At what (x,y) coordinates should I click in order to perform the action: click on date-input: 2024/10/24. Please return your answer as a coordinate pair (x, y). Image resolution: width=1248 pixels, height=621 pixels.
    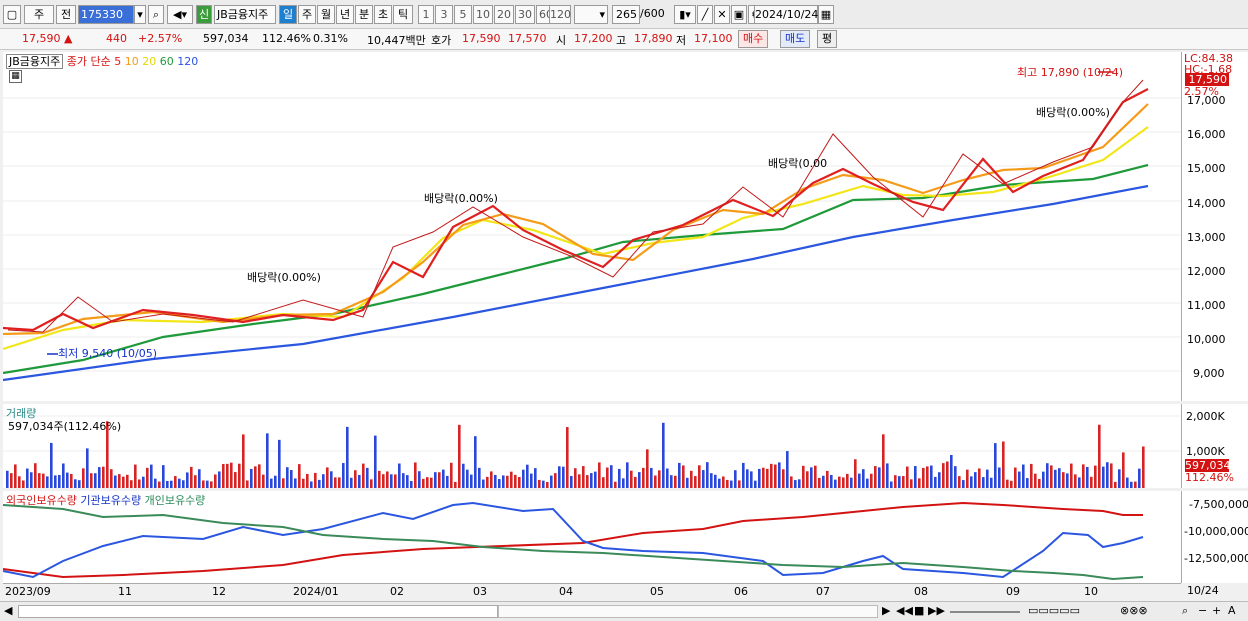
    Looking at the image, I should click on (786, 14).